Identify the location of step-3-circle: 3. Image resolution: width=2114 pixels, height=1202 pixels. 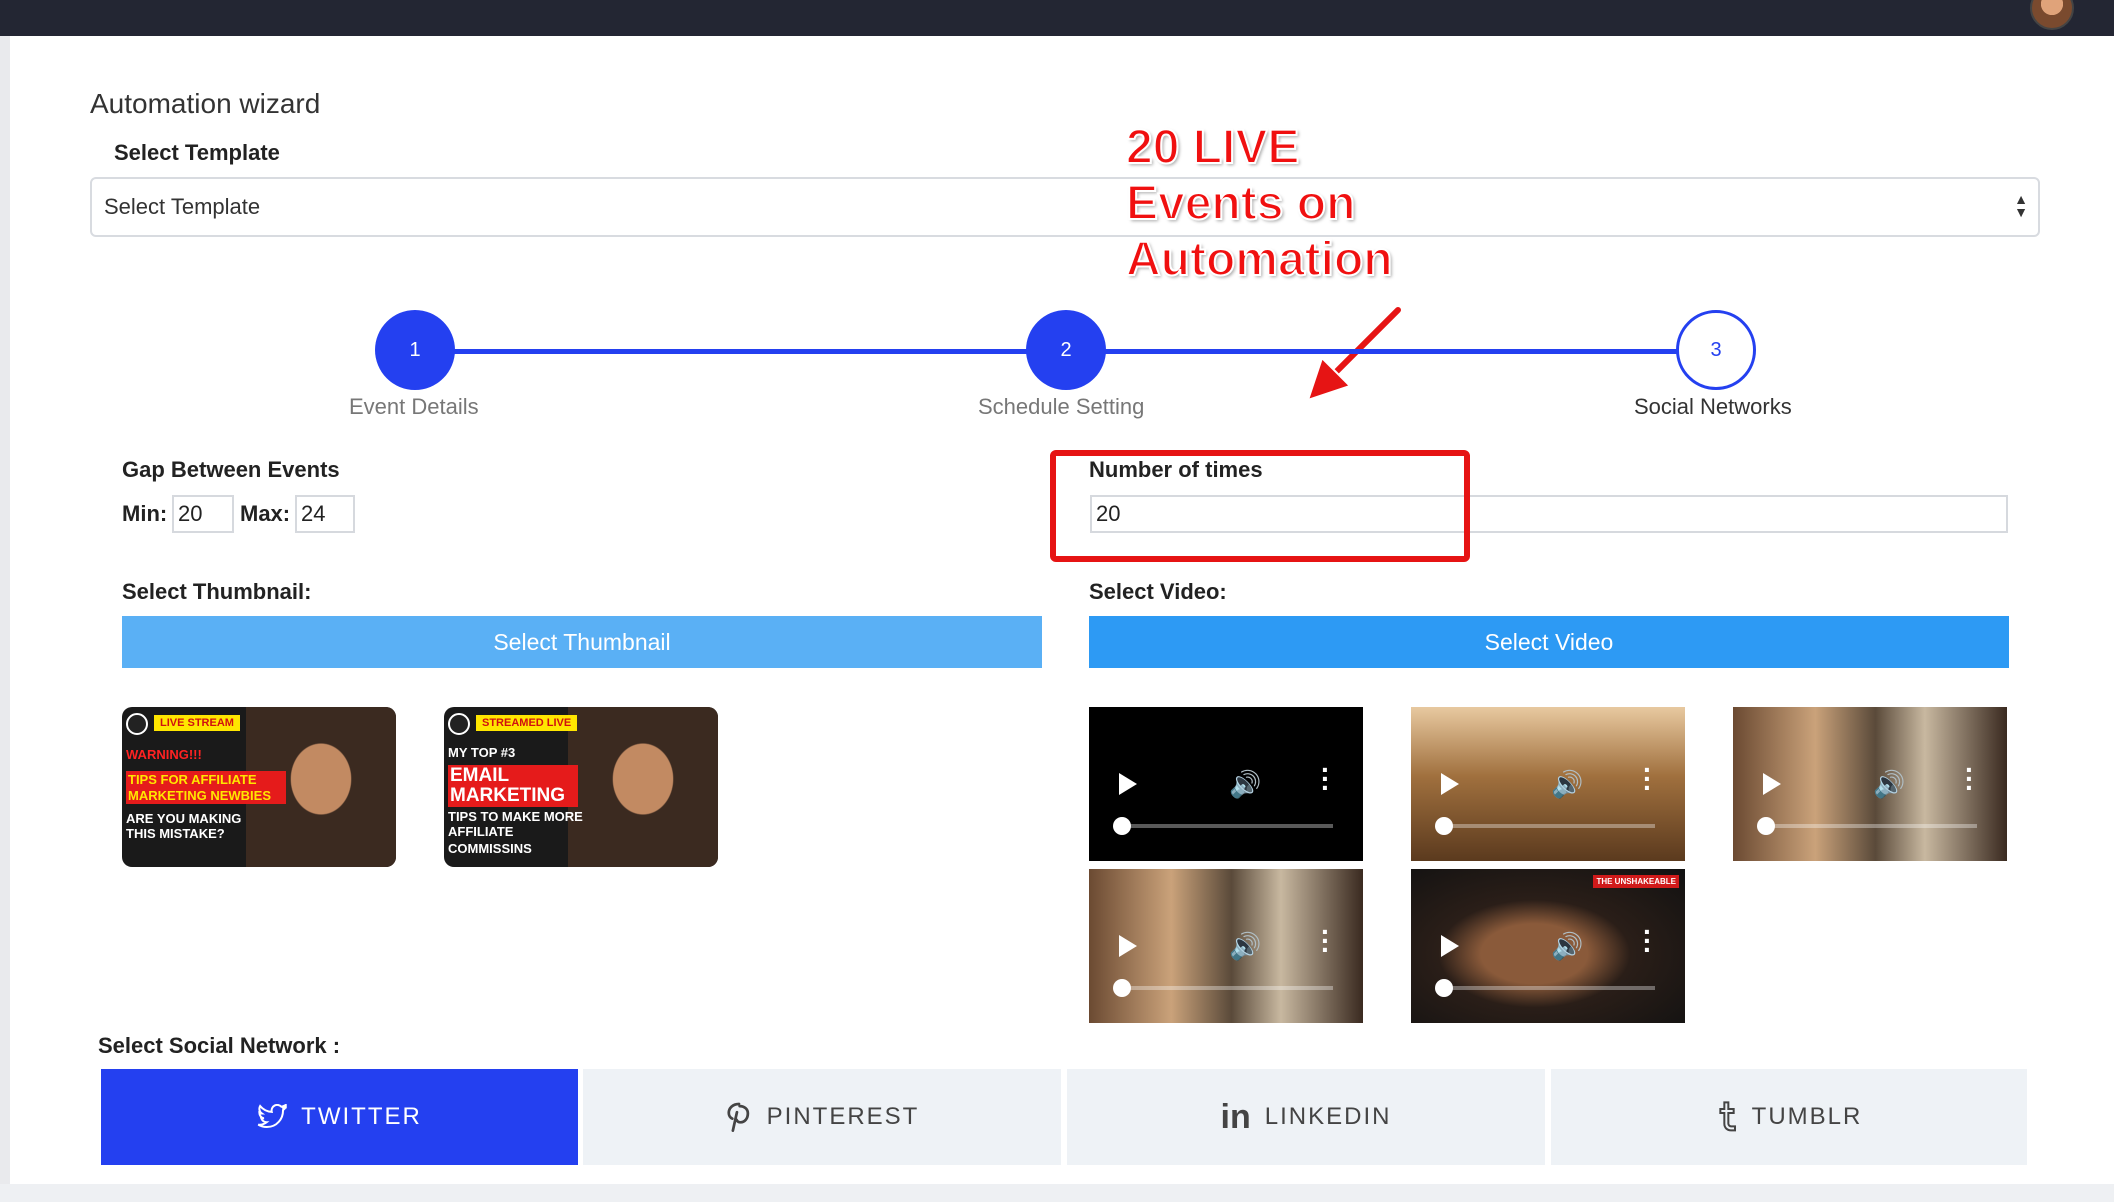
(1716, 350).